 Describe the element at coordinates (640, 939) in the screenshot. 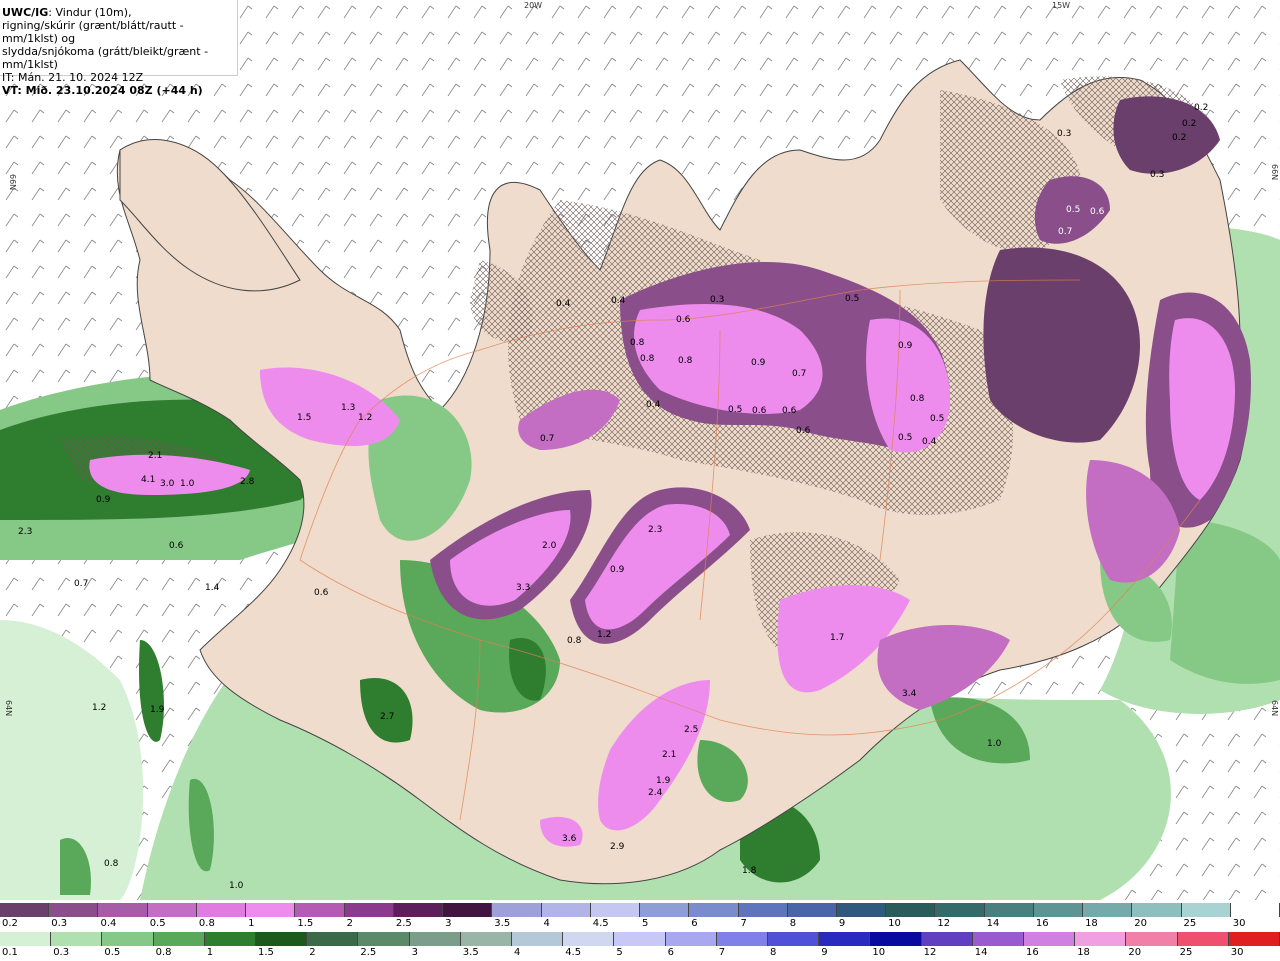

I see `rain-color-legend` at that location.